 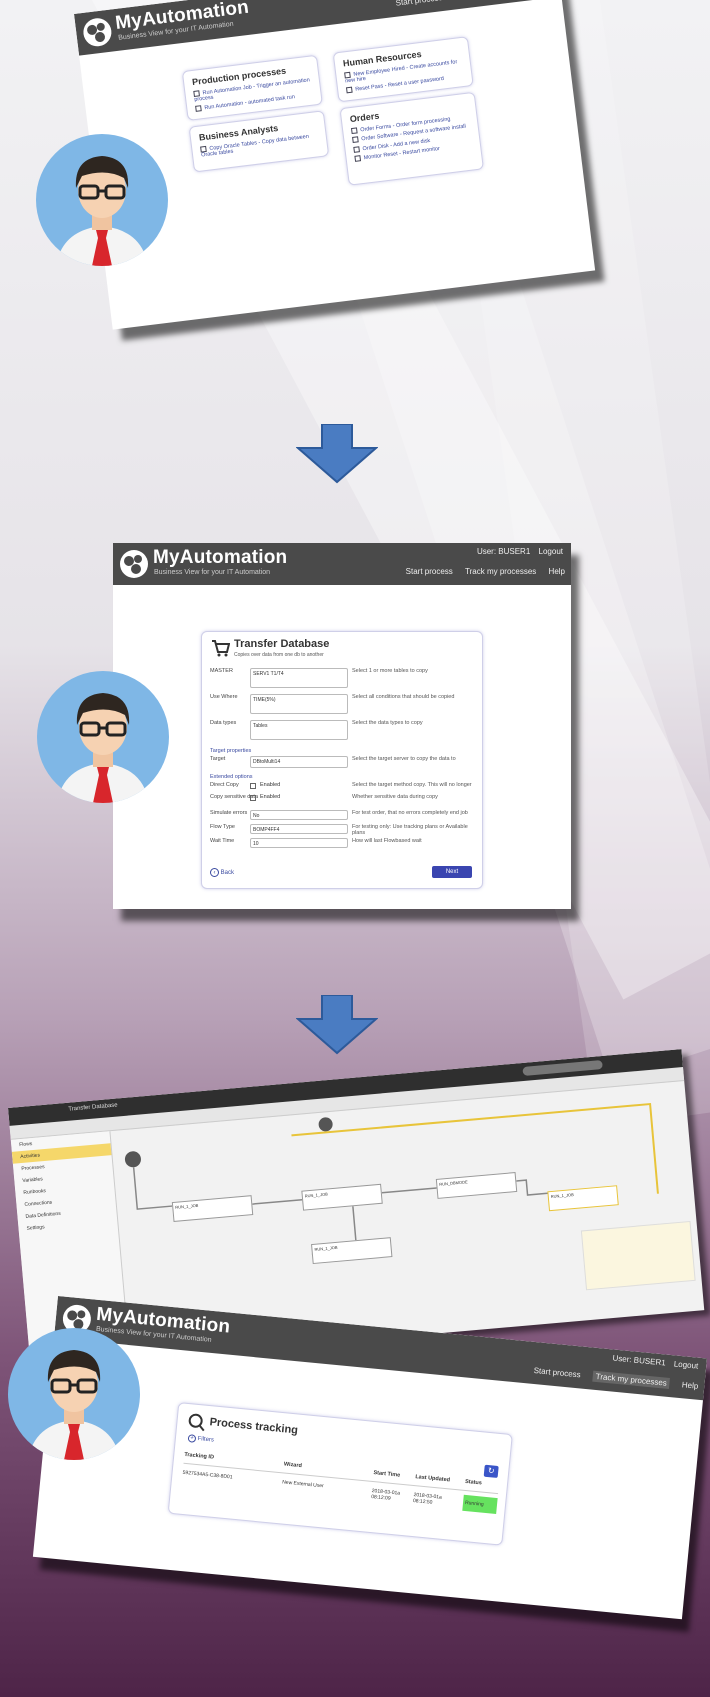 I want to click on back-arrow-icon: ‹, so click(x=214, y=872).